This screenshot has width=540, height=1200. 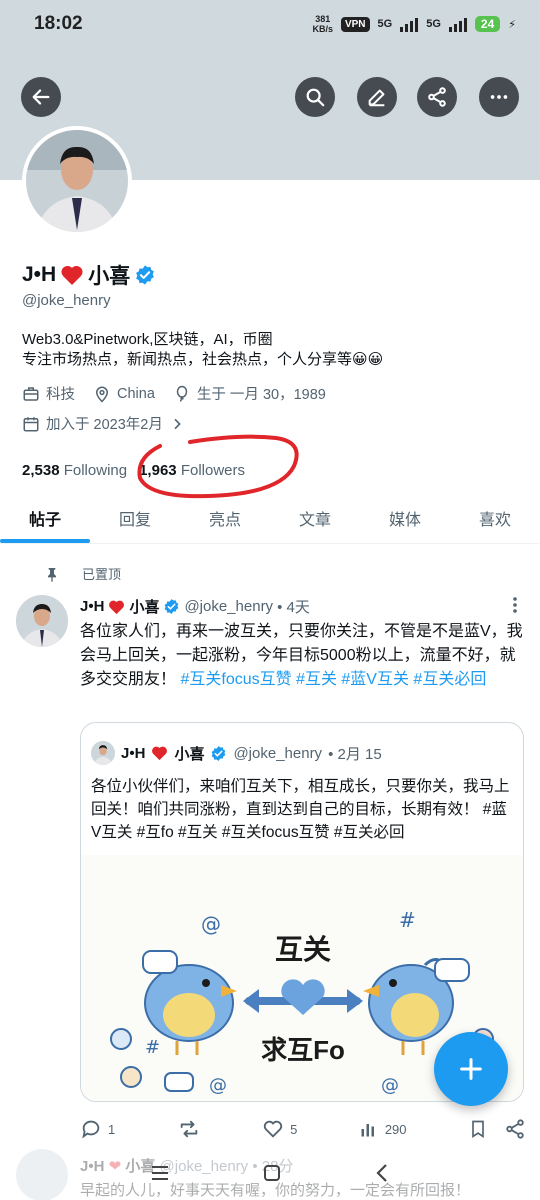 I want to click on repost-button, so click(x=189, y=1129).